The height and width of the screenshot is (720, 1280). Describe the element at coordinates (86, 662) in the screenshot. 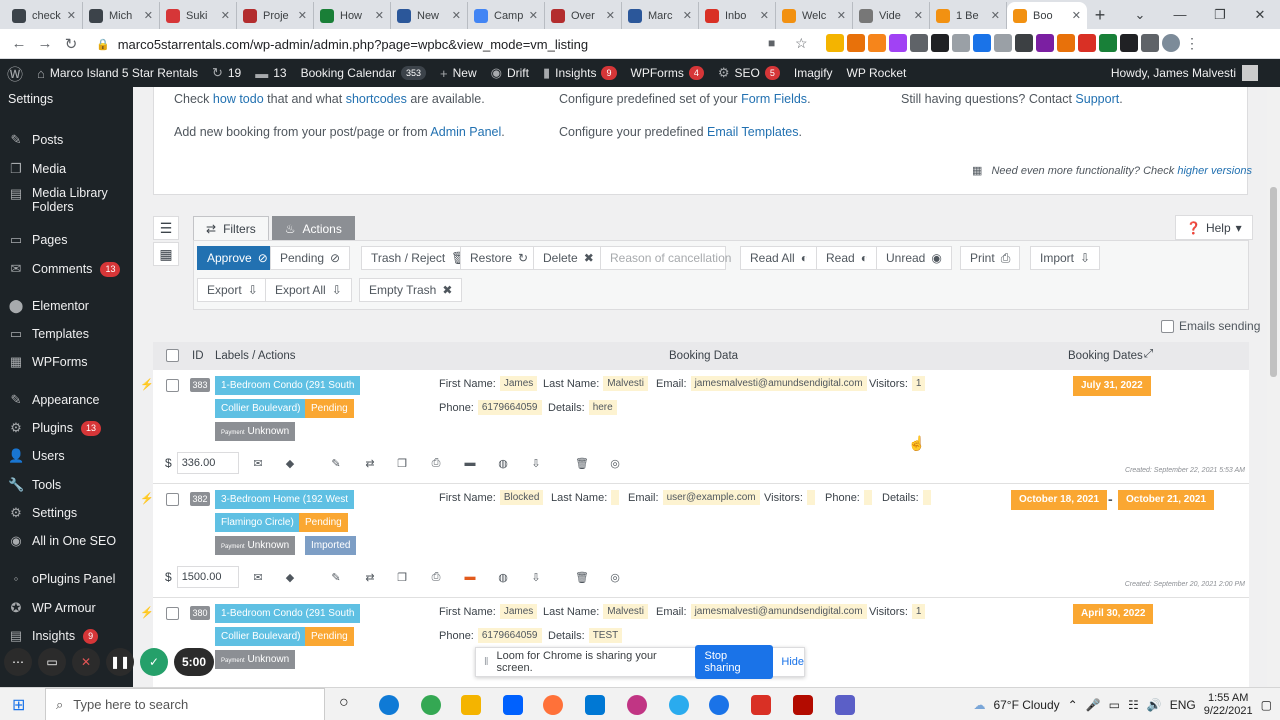

I see `loom-cancel-button: ✕` at that location.